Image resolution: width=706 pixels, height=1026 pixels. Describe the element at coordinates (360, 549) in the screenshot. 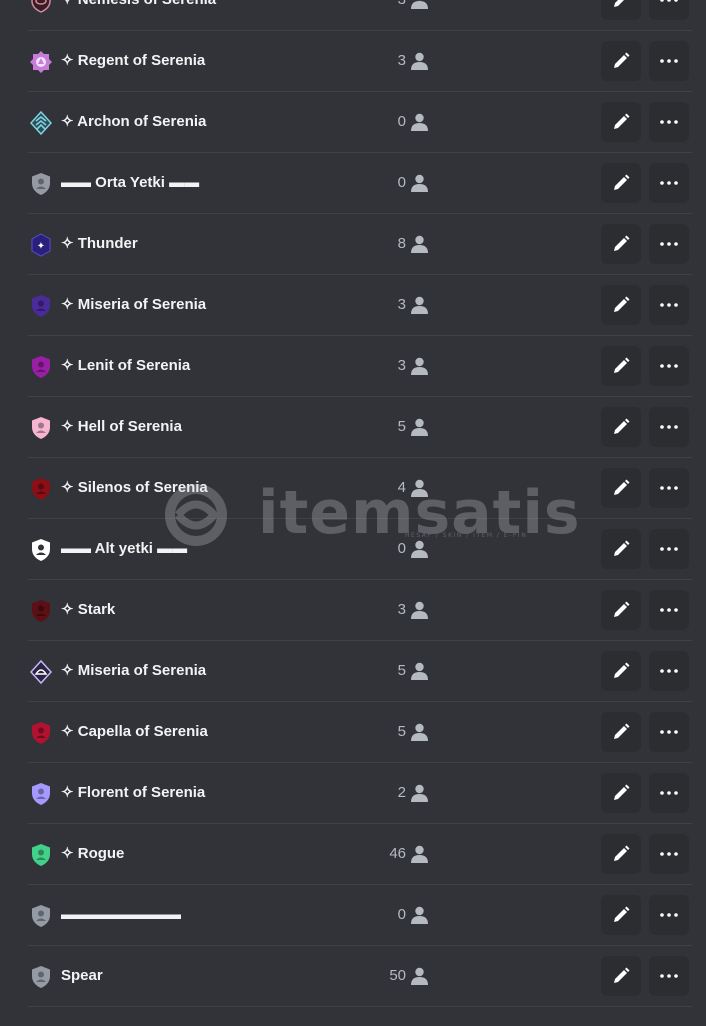

I see `role-row: ▬▬ Alt yetki ▬▬ 0` at that location.